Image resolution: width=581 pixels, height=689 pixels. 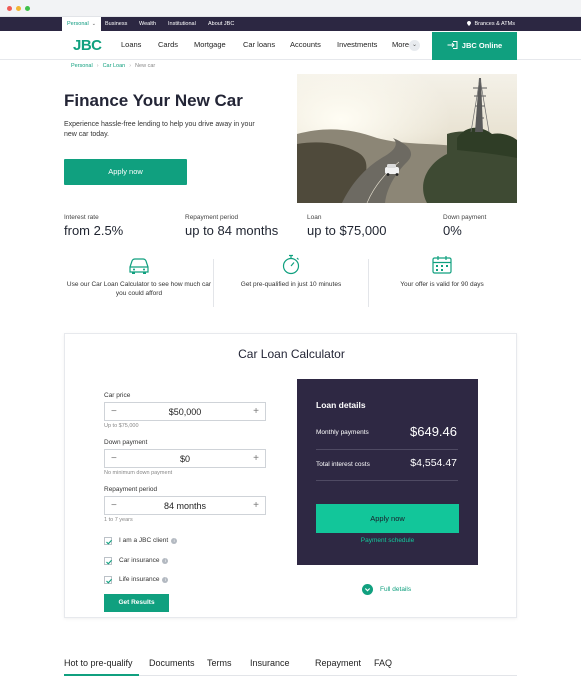 I want to click on nav-more: More, so click(x=400, y=44).